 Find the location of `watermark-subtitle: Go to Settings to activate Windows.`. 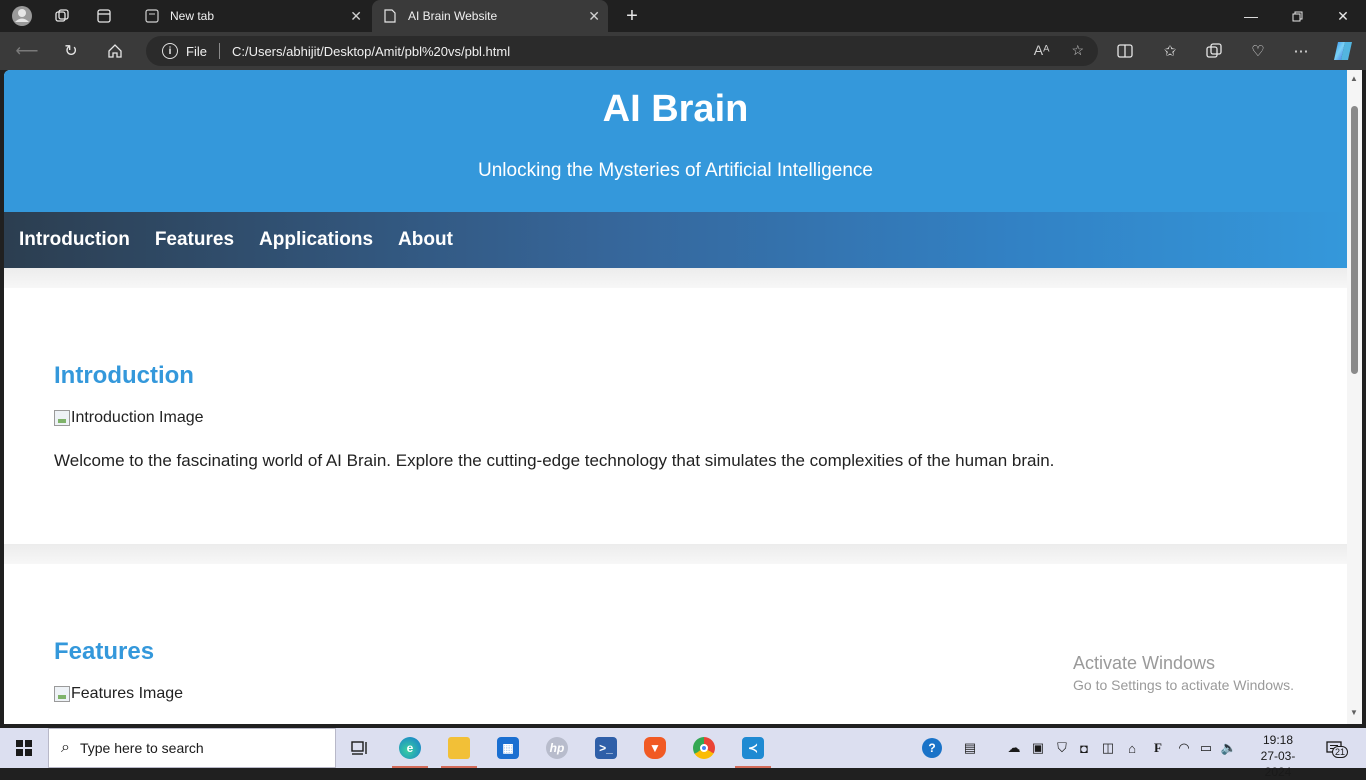

watermark-subtitle: Go to Settings to activate Windows. is located at coordinates (1183, 685).